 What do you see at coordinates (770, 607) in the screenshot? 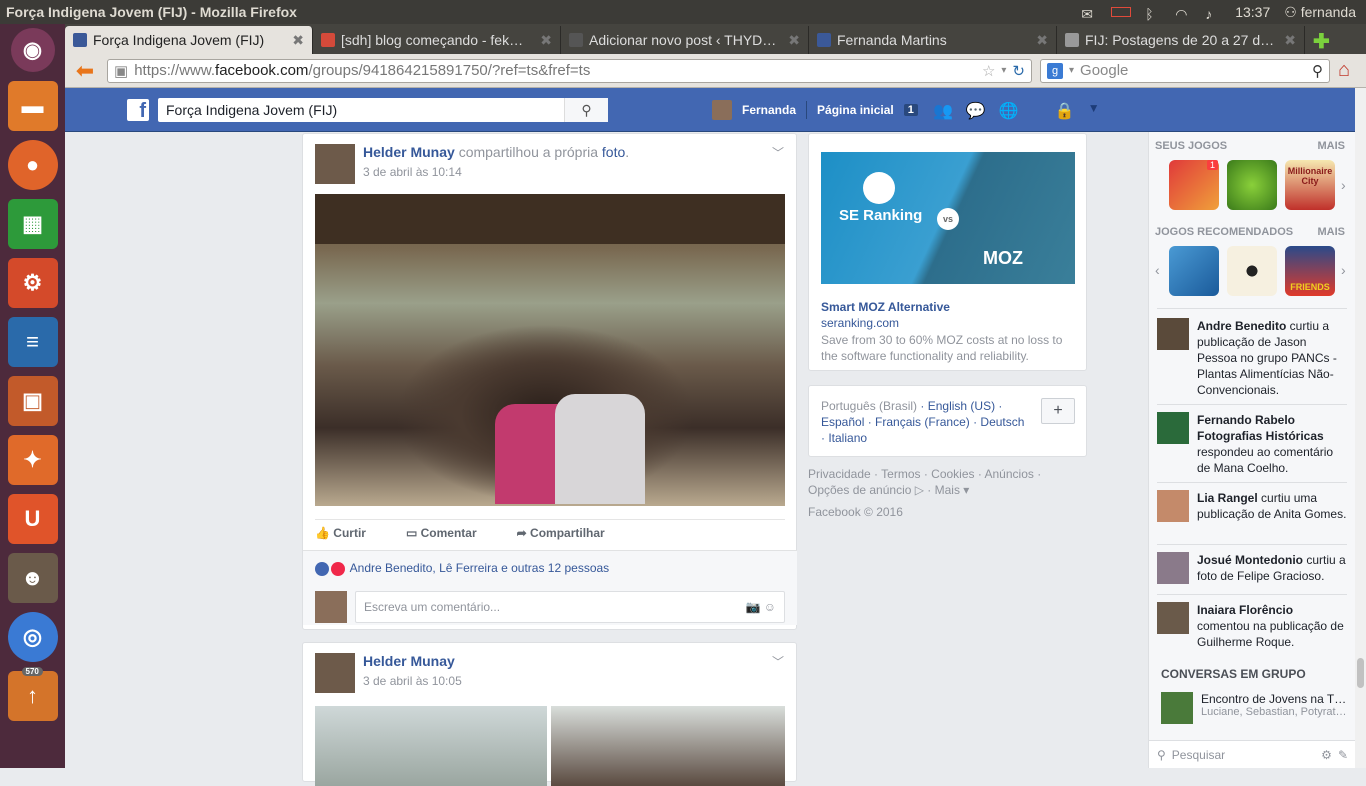
I see `emoji-icon: ☺` at bounding box center [770, 607].